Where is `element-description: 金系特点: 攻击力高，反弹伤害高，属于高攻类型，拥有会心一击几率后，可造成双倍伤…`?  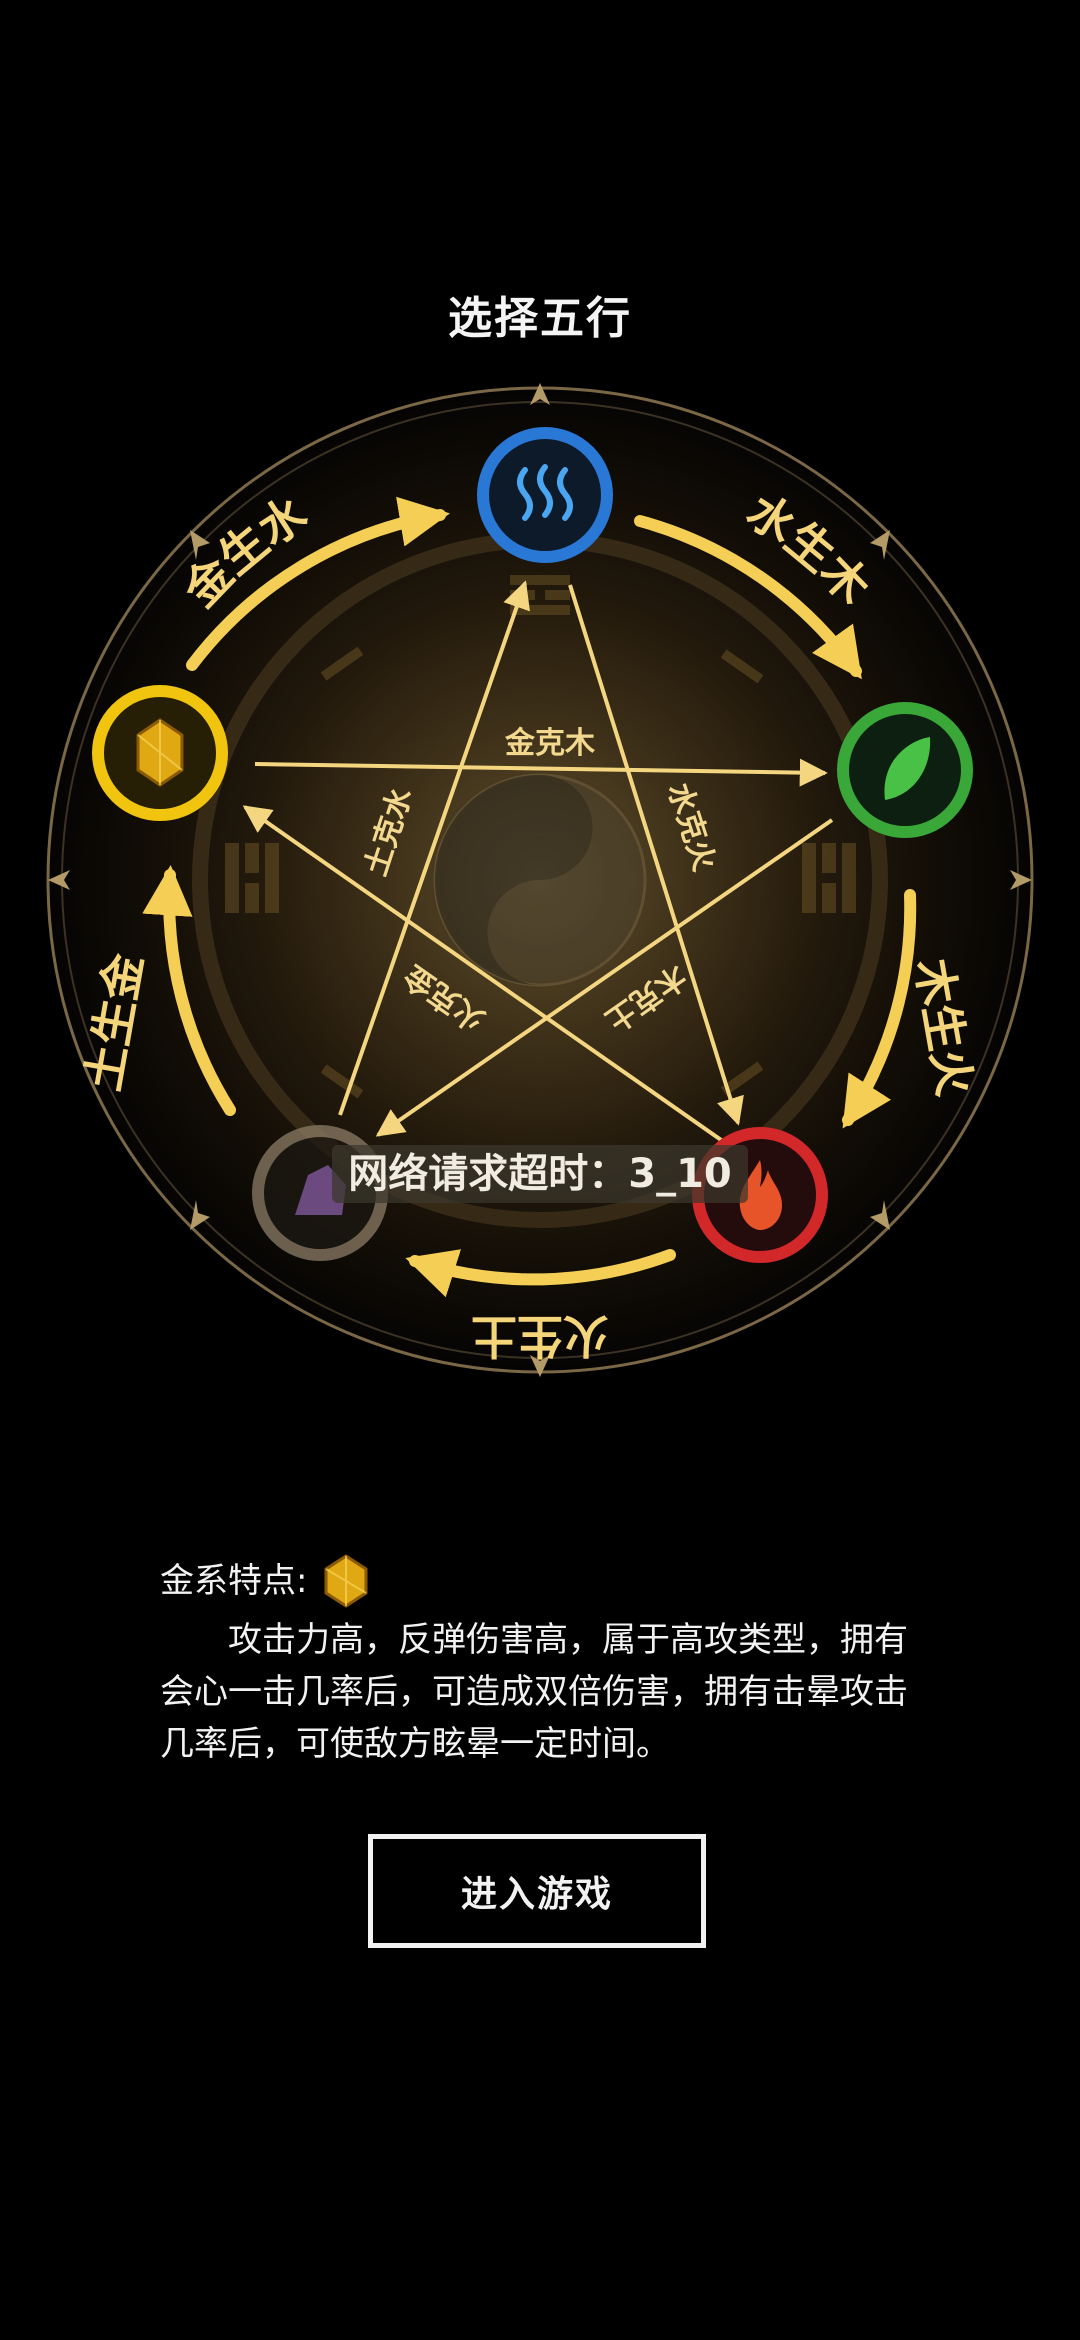 element-description: 金系特点: 攻击力高，反弹伤害高，属于高攻类型，拥有会心一击几率后，可造成双倍伤… is located at coordinates (540, 1660).